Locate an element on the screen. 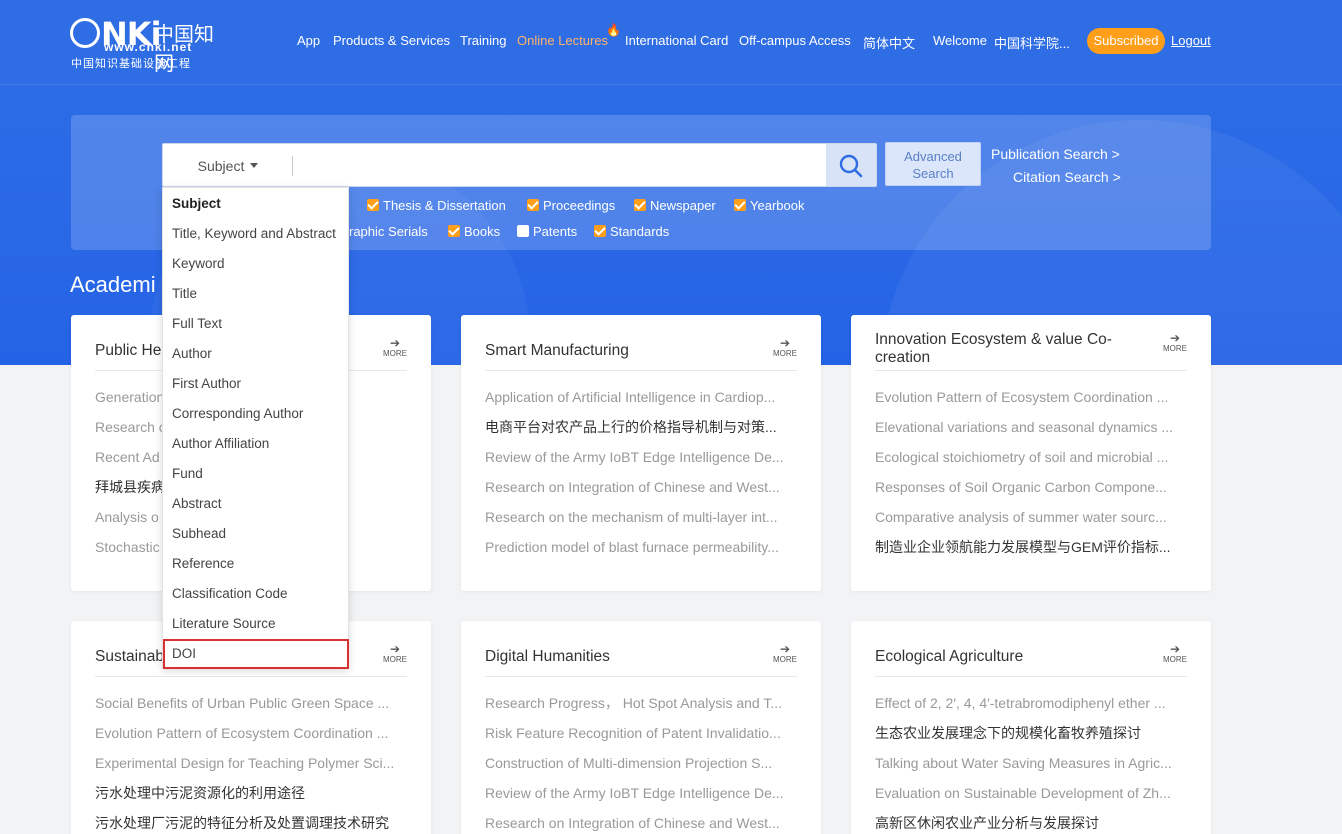 Image resolution: width=1342 pixels, height=834 pixels. list-item: 生态农业发展理念下的规模化畜牧养殖探讨 is located at coordinates (1031, 738).